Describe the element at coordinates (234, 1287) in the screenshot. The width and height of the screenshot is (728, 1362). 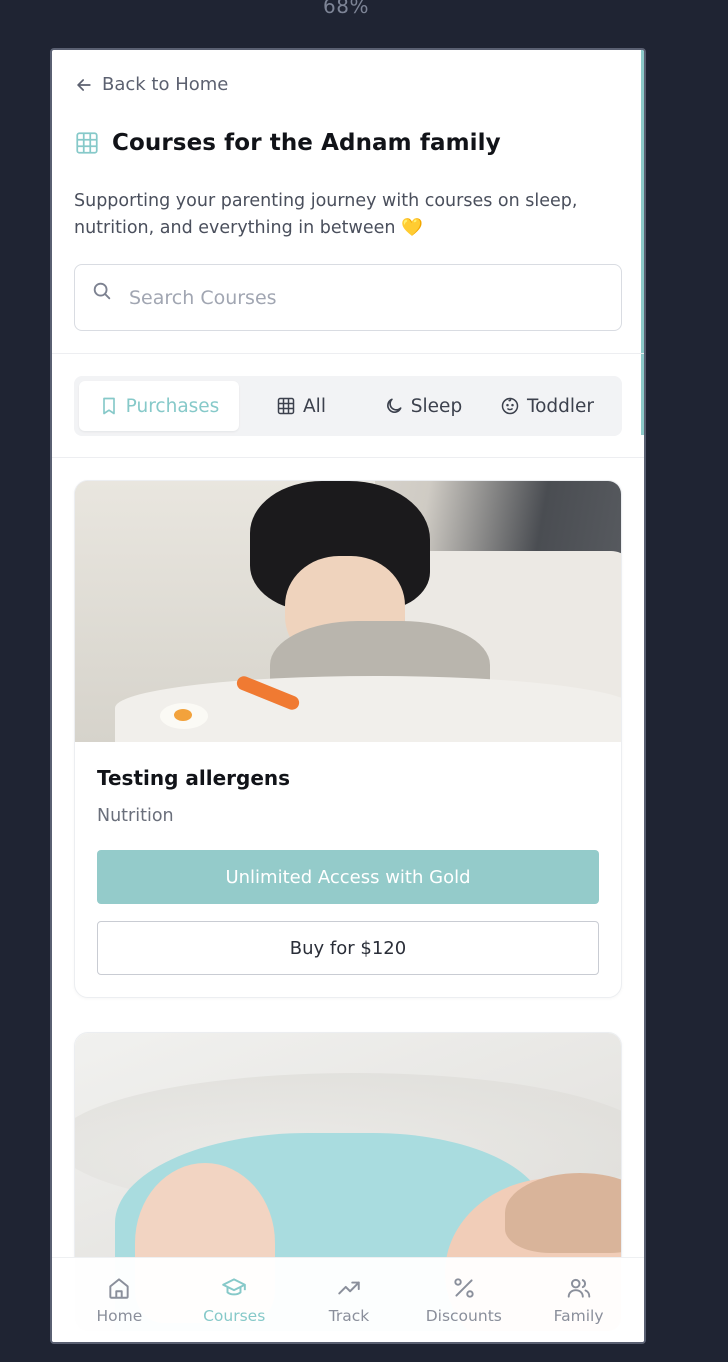
I see `graduation-cap-icon` at that location.